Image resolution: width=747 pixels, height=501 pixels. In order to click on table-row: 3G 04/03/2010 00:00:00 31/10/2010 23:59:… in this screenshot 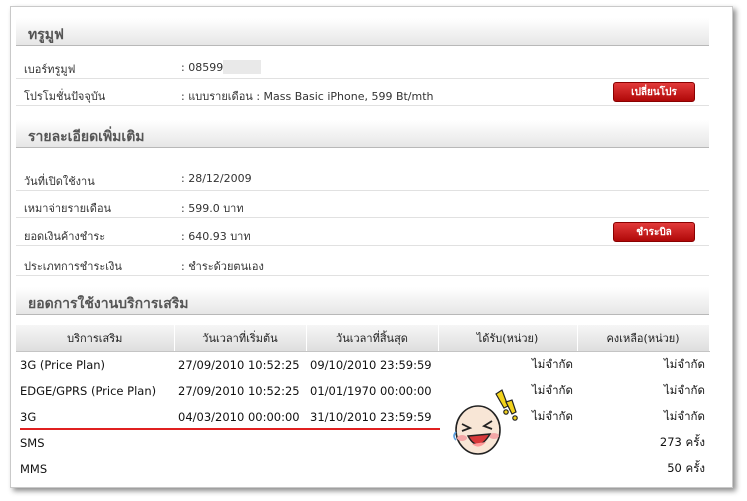, I will do `click(362, 417)`.